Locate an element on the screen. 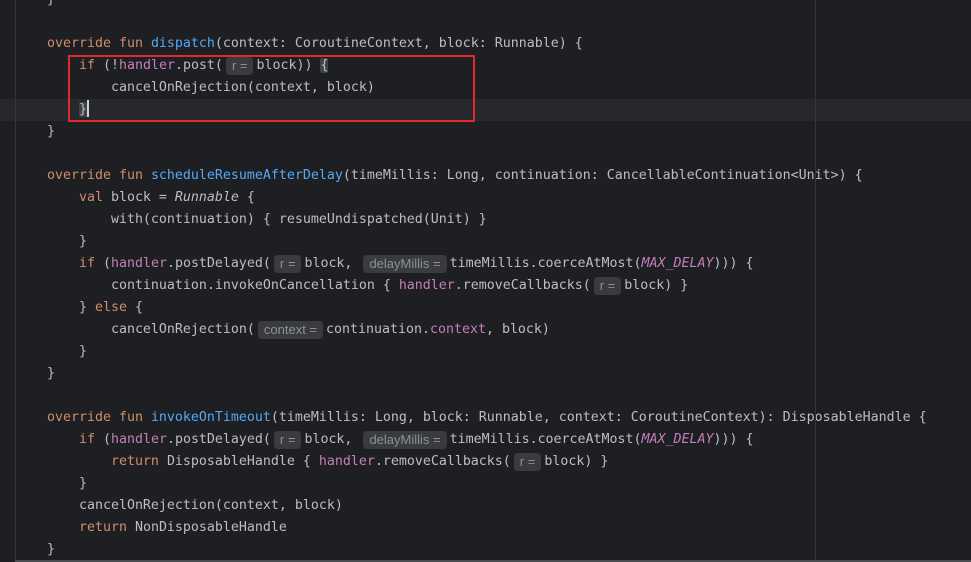 This screenshot has height=562, width=971. code-text: cancelOnRejection( is located at coordinates (135, 329).